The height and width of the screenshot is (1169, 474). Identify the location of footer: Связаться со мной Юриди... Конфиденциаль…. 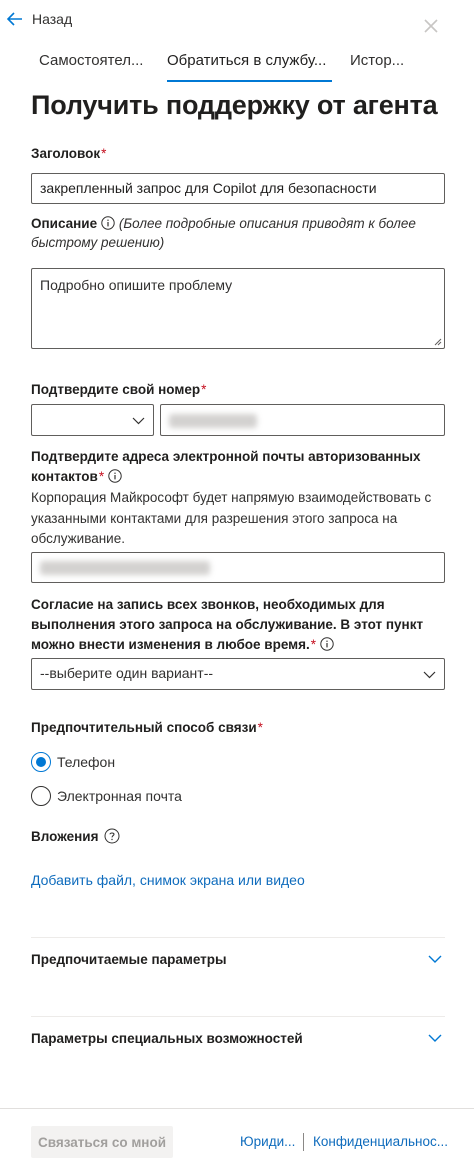
(237, 1138).